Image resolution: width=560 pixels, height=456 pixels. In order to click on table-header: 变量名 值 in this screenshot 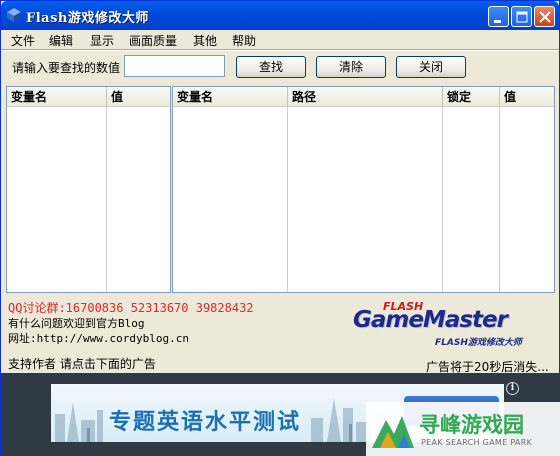, I will do `click(88, 97)`.